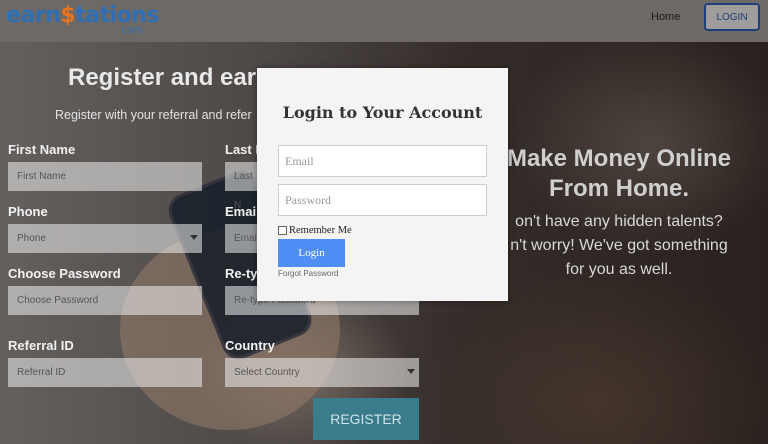  Describe the element at coordinates (82, 19) in the screenshot. I see `site-logo: earn$tations .com` at that location.